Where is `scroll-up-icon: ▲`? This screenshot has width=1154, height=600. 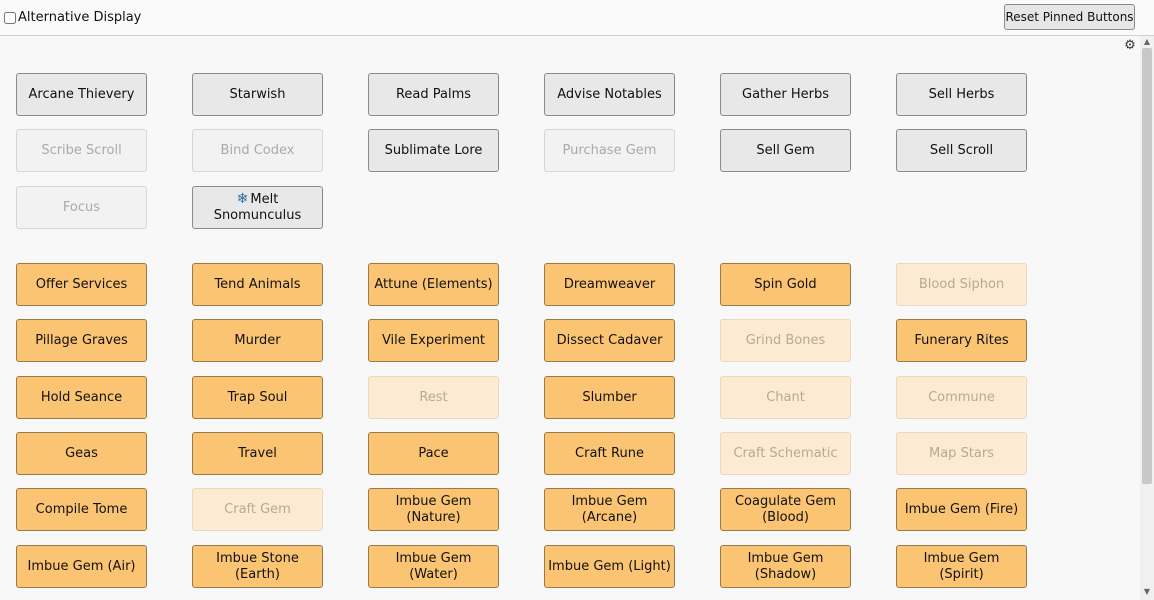 scroll-up-icon: ▲ is located at coordinates (1147, 42).